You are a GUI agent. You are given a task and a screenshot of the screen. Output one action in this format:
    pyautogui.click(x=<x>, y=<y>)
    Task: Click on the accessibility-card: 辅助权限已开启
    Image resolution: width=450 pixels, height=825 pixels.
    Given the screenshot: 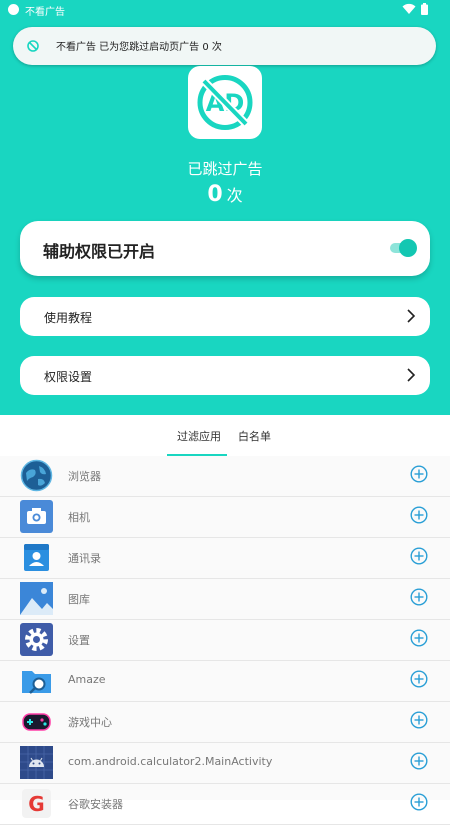 What is the action you would take?
    pyautogui.click(x=225, y=248)
    